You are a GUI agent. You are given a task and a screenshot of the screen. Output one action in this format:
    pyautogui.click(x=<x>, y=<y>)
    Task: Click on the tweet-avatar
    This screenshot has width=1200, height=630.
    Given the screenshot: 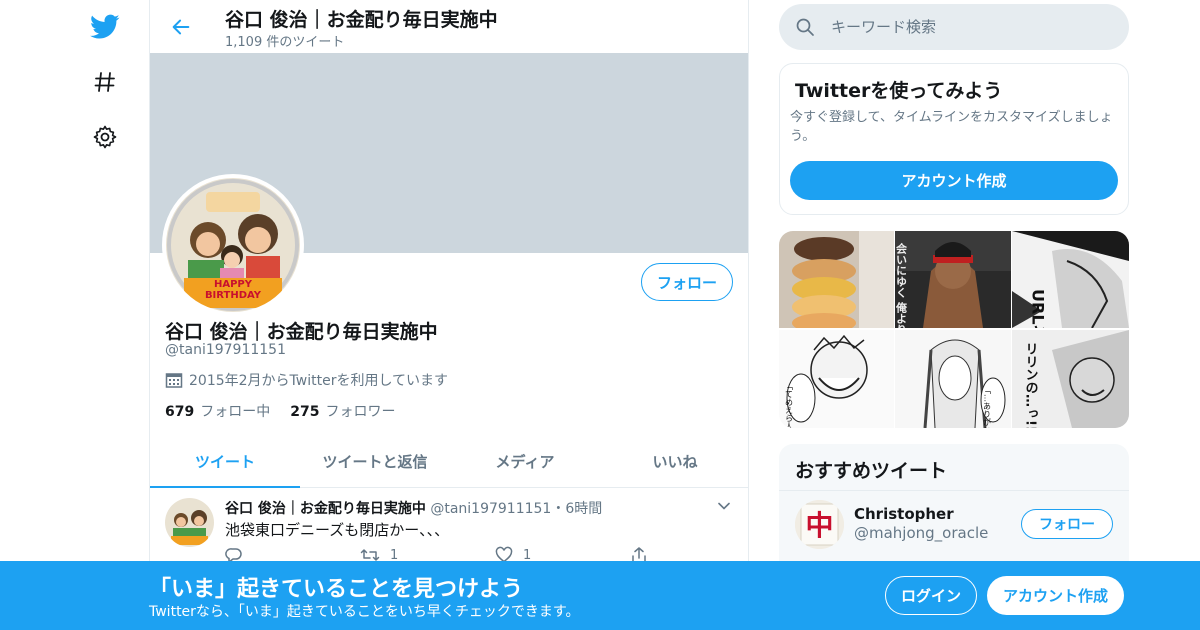 What is the action you would take?
    pyautogui.click(x=189, y=522)
    